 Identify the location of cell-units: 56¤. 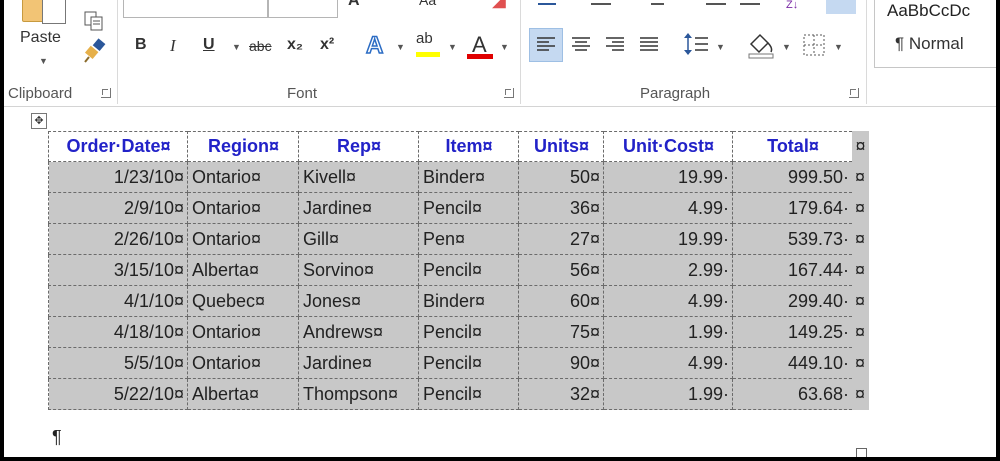
(561, 270).